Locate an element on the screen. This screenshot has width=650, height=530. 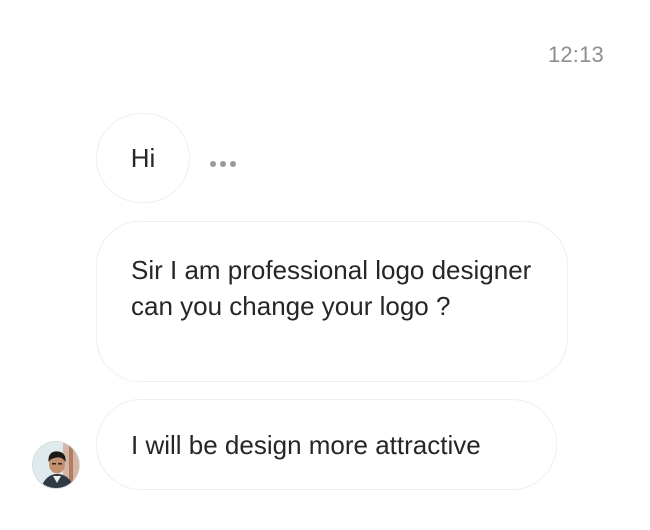
message-timestamp: 12:13 is located at coordinates (575, 54).